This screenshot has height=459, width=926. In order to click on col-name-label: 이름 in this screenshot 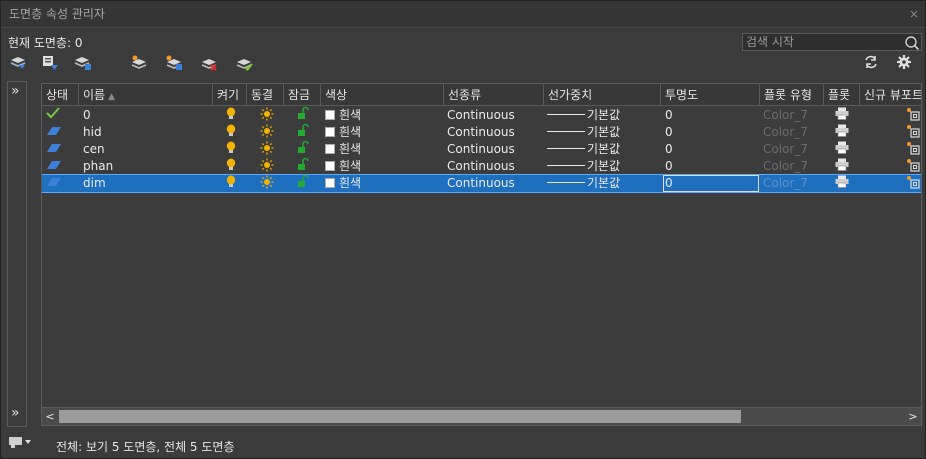, I will do `click(94, 95)`.